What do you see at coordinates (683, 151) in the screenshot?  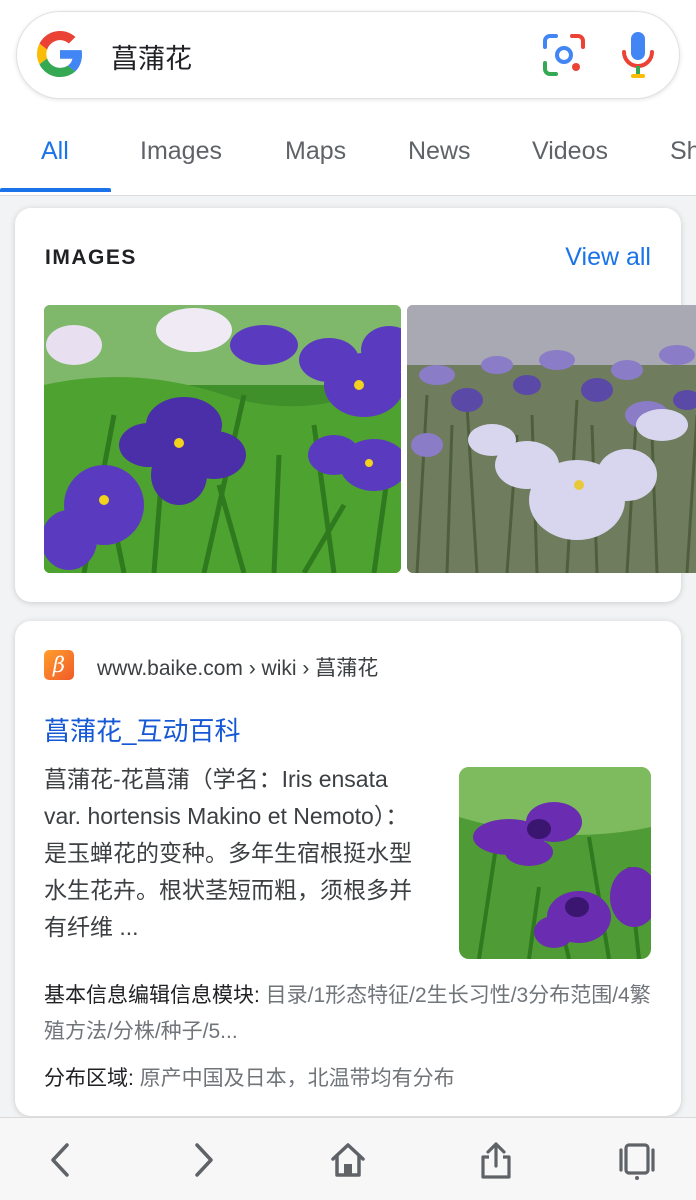 I see `tab-shopping: Sh` at bounding box center [683, 151].